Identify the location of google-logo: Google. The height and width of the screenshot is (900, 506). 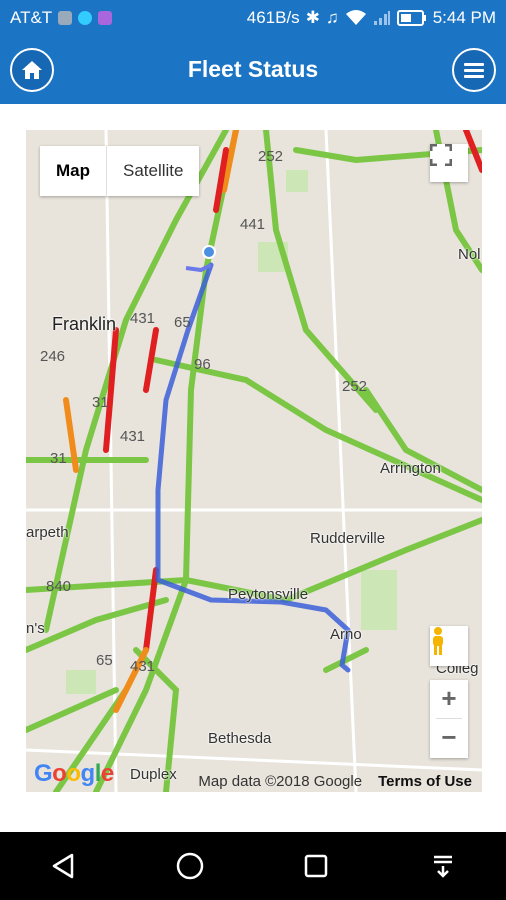
(74, 774).